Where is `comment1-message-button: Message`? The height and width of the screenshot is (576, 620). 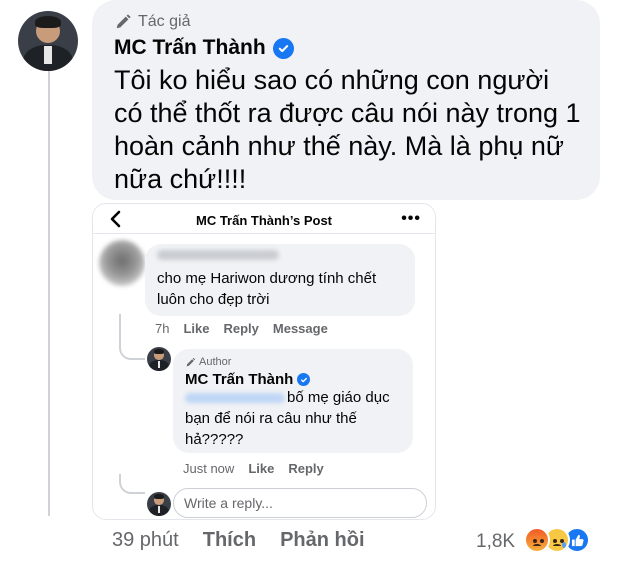
comment1-message-button: Message is located at coordinates (300, 328).